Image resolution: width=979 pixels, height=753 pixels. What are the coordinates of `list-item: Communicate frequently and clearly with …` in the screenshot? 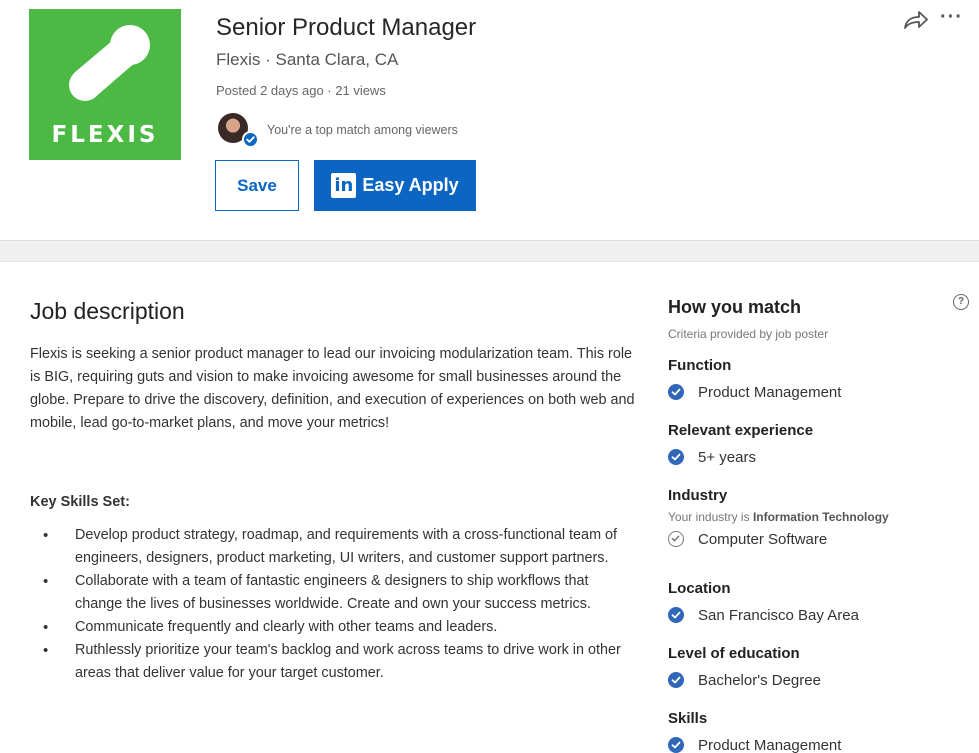 It's located at (330, 627).